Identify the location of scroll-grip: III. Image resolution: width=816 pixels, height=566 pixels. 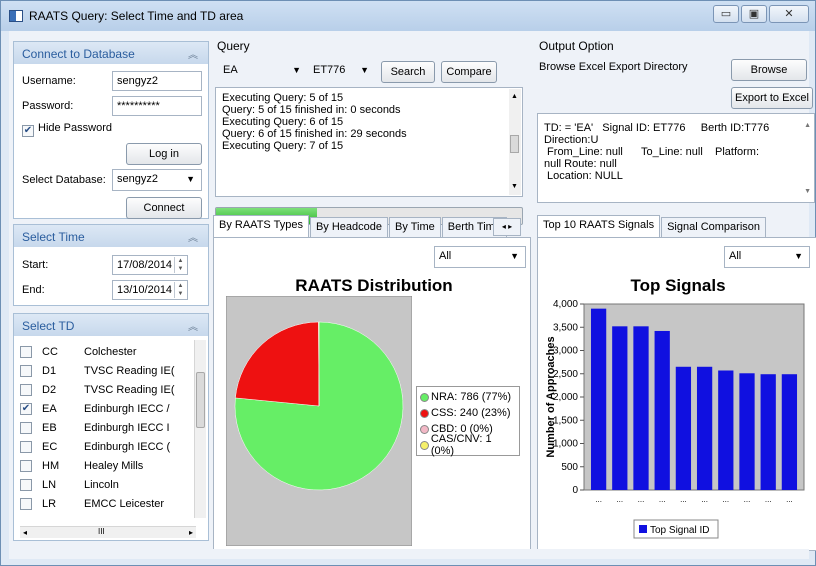
(101, 531).